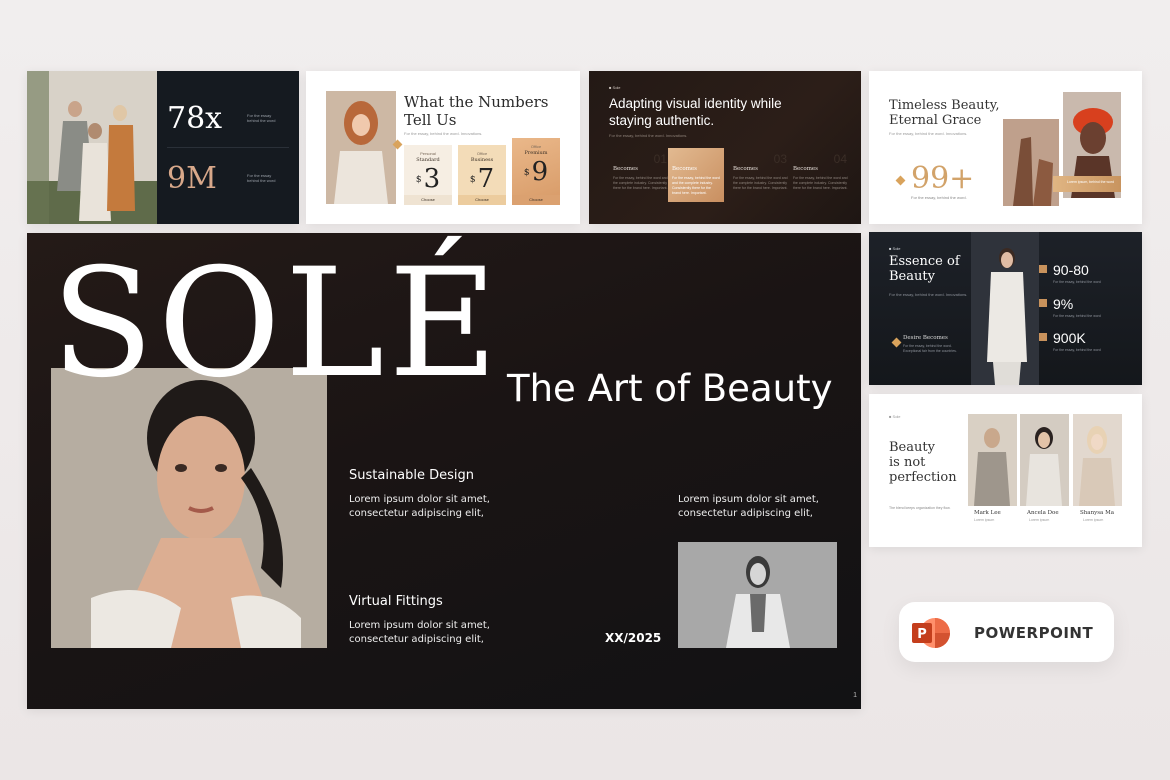  Describe the element at coordinates (1097, 513) in the screenshot. I see `person-name: Shanysa Ma` at that location.